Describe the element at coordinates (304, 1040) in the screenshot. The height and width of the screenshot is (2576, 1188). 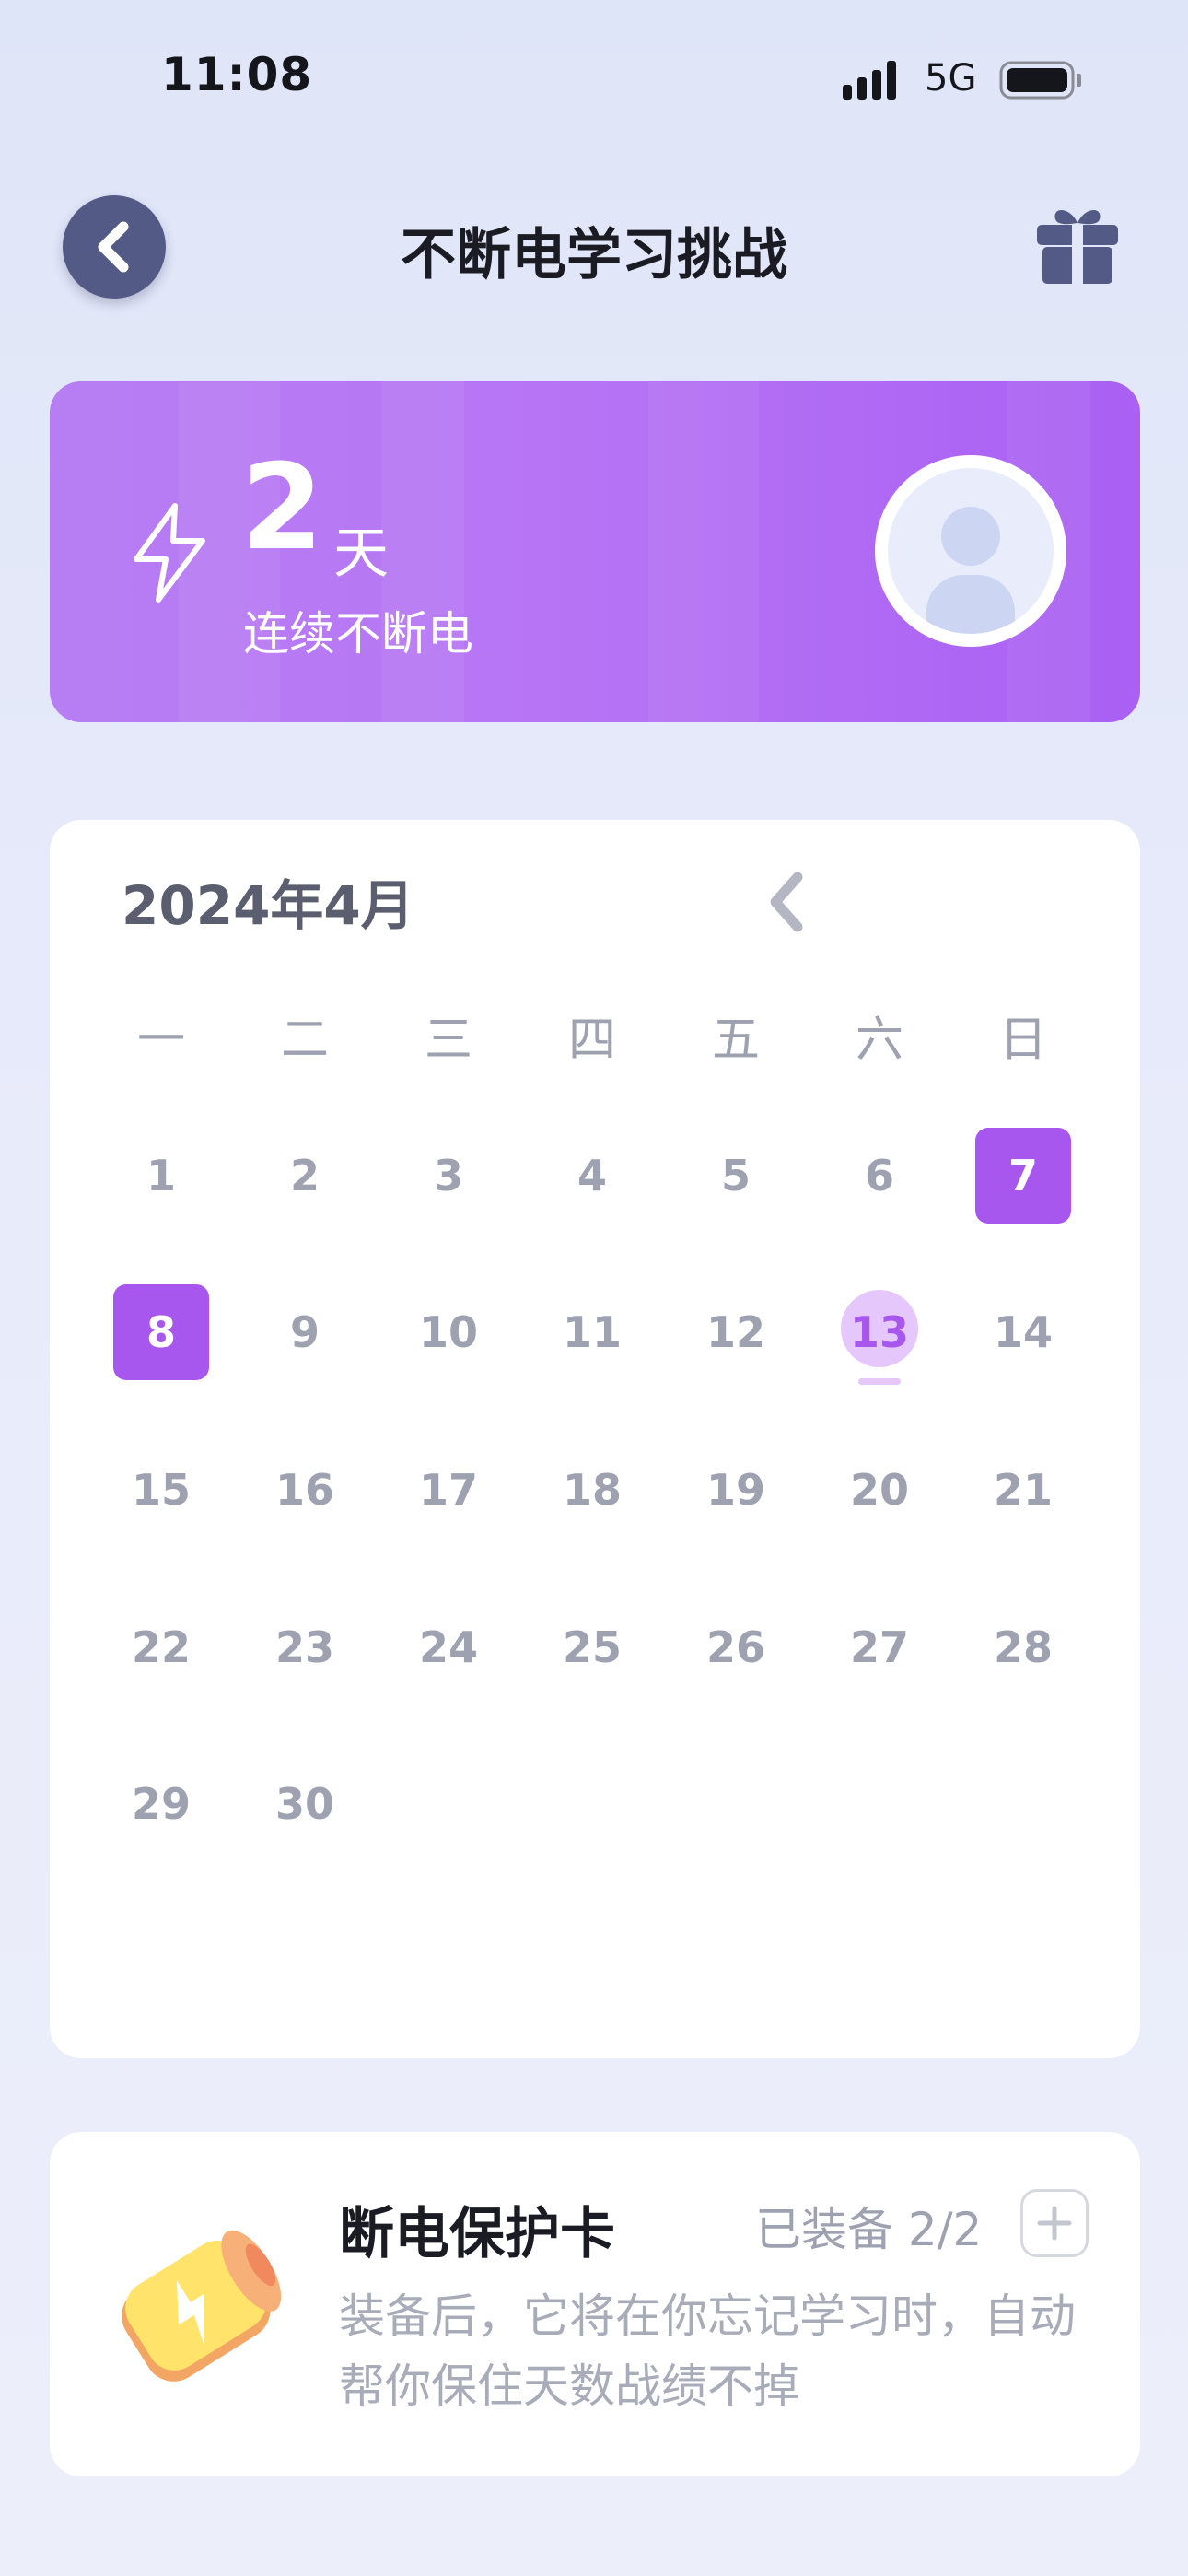
I see `weekday-label: 二` at that location.